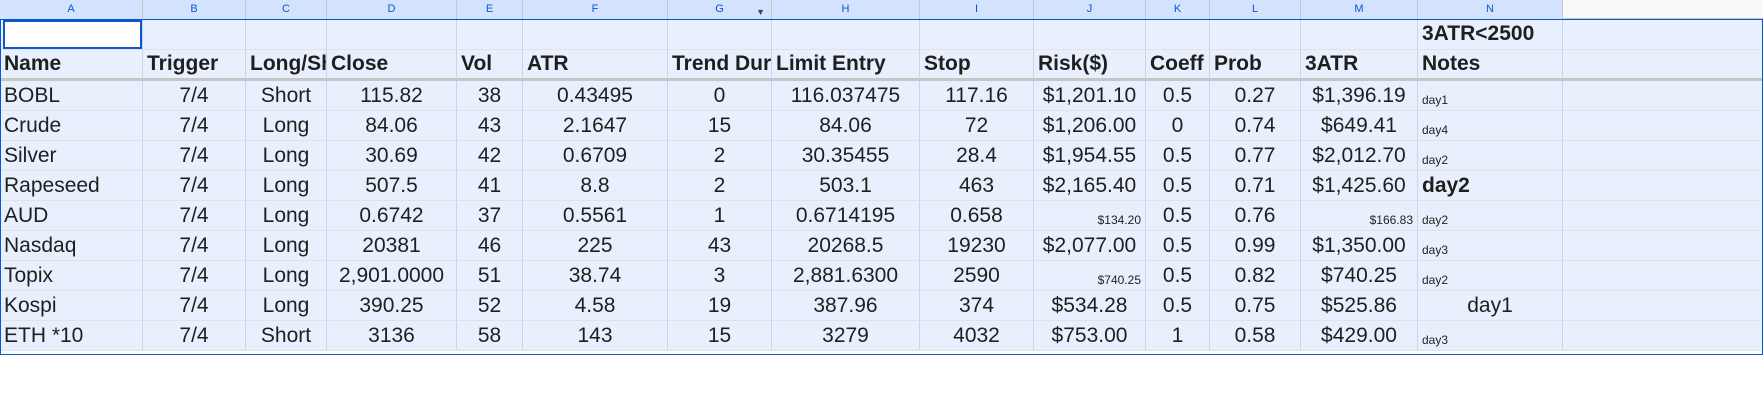 Image resolution: width=1763 pixels, height=401 pixels. I want to click on cell-coeff: 1, so click(1178, 335).